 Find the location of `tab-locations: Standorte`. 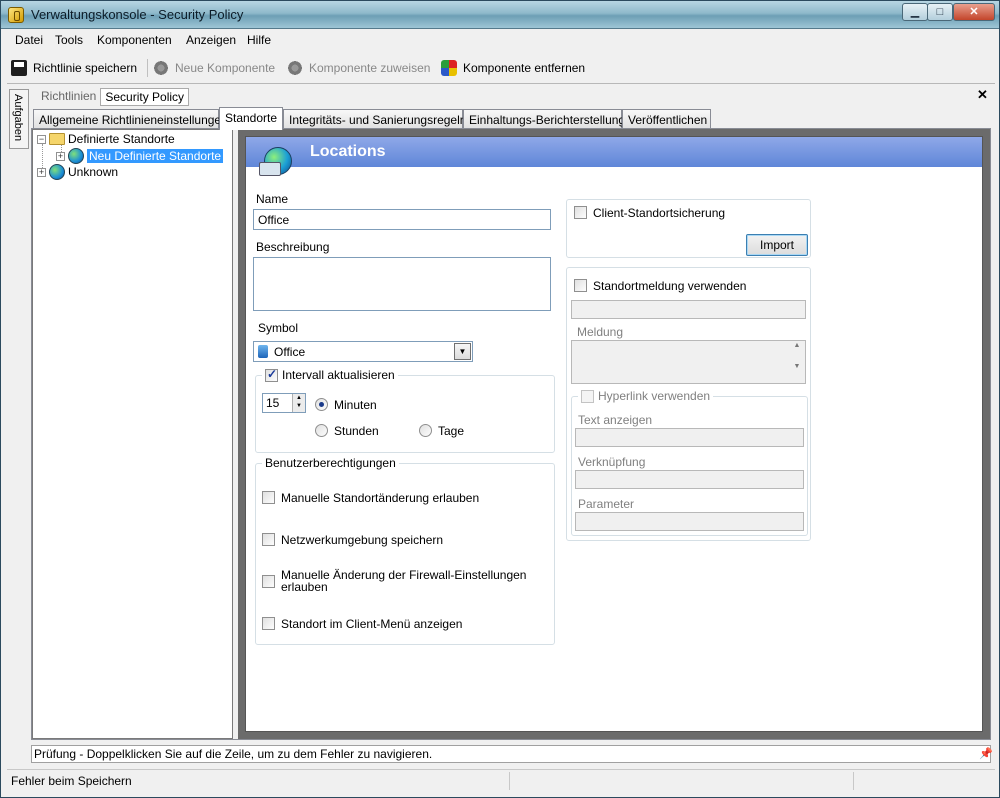

tab-locations: Standorte is located at coordinates (251, 118).